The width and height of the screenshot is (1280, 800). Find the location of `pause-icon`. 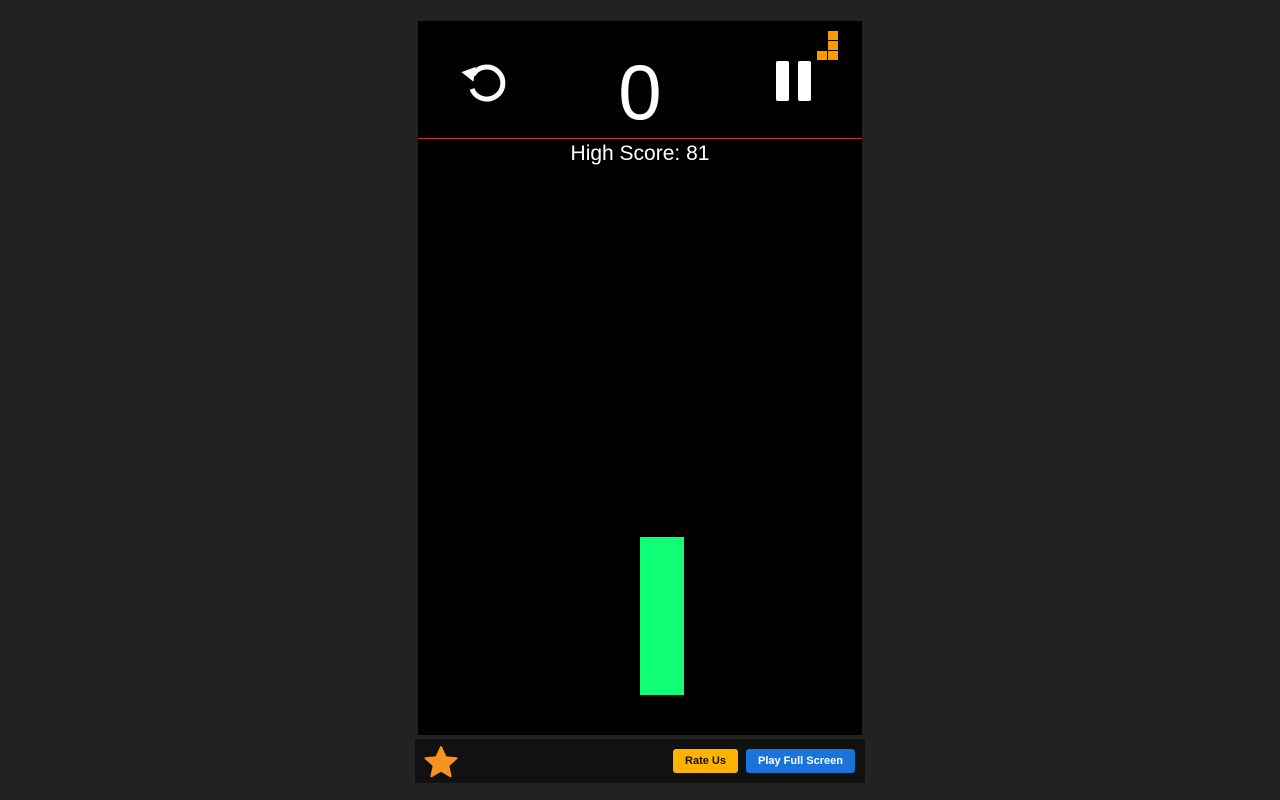

pause-icon is located at coordinates (793, 81).